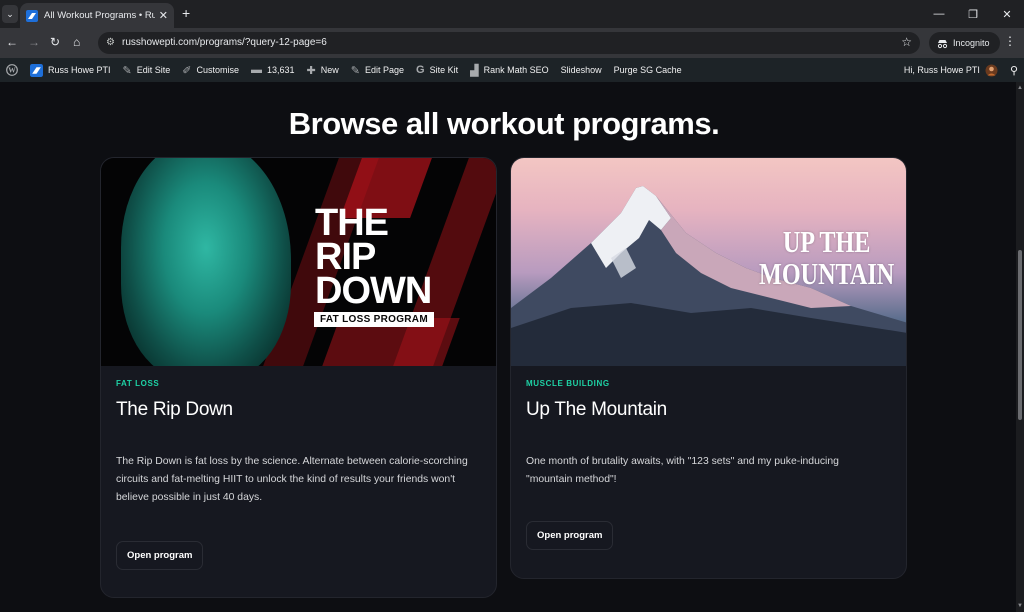  I want to click on site-favicon-icon, so click(32, 15).